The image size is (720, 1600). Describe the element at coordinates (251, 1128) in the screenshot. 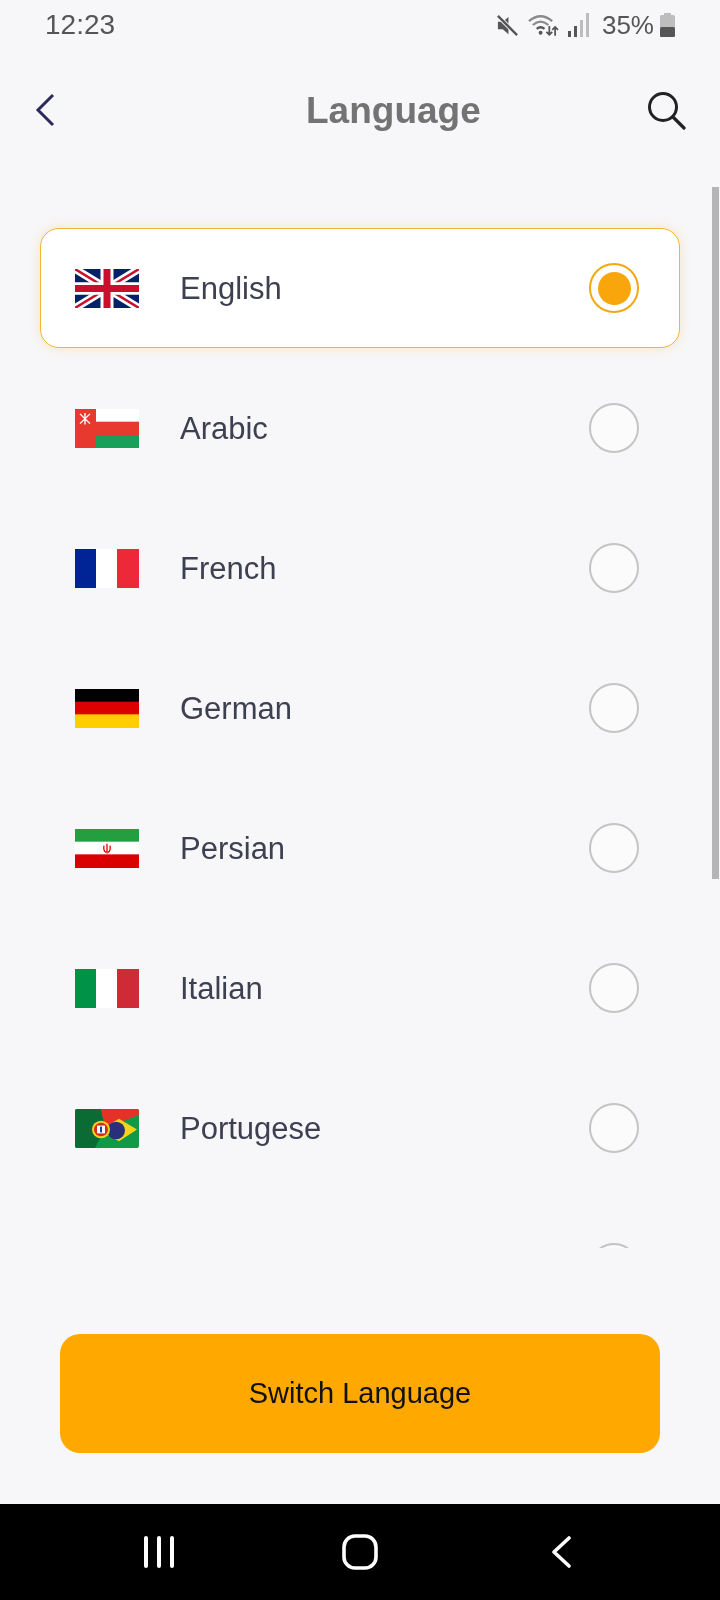

I see `language-name: Portugese` at that location.